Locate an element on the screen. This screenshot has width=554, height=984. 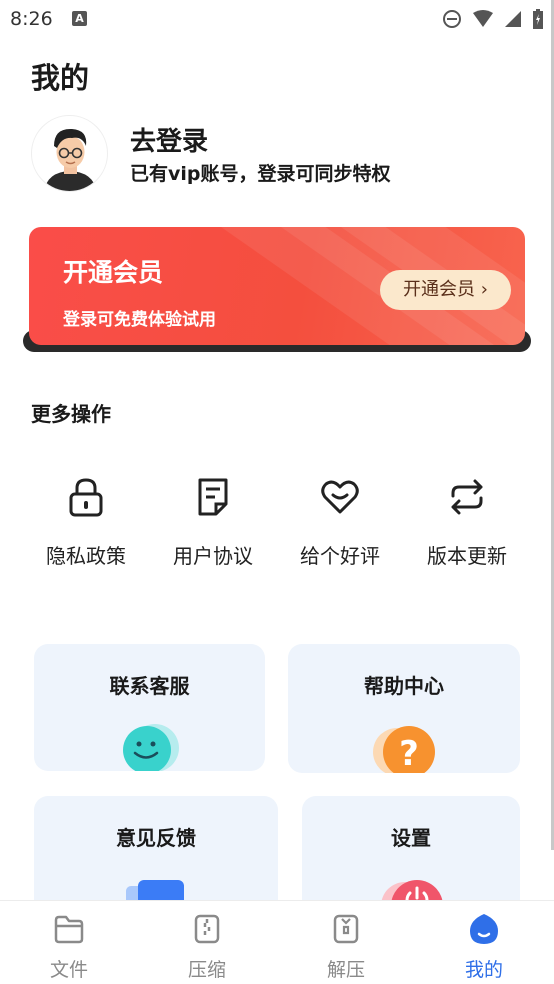
open-vip-button: 开通会员 › is located at coordinates (445, 290).